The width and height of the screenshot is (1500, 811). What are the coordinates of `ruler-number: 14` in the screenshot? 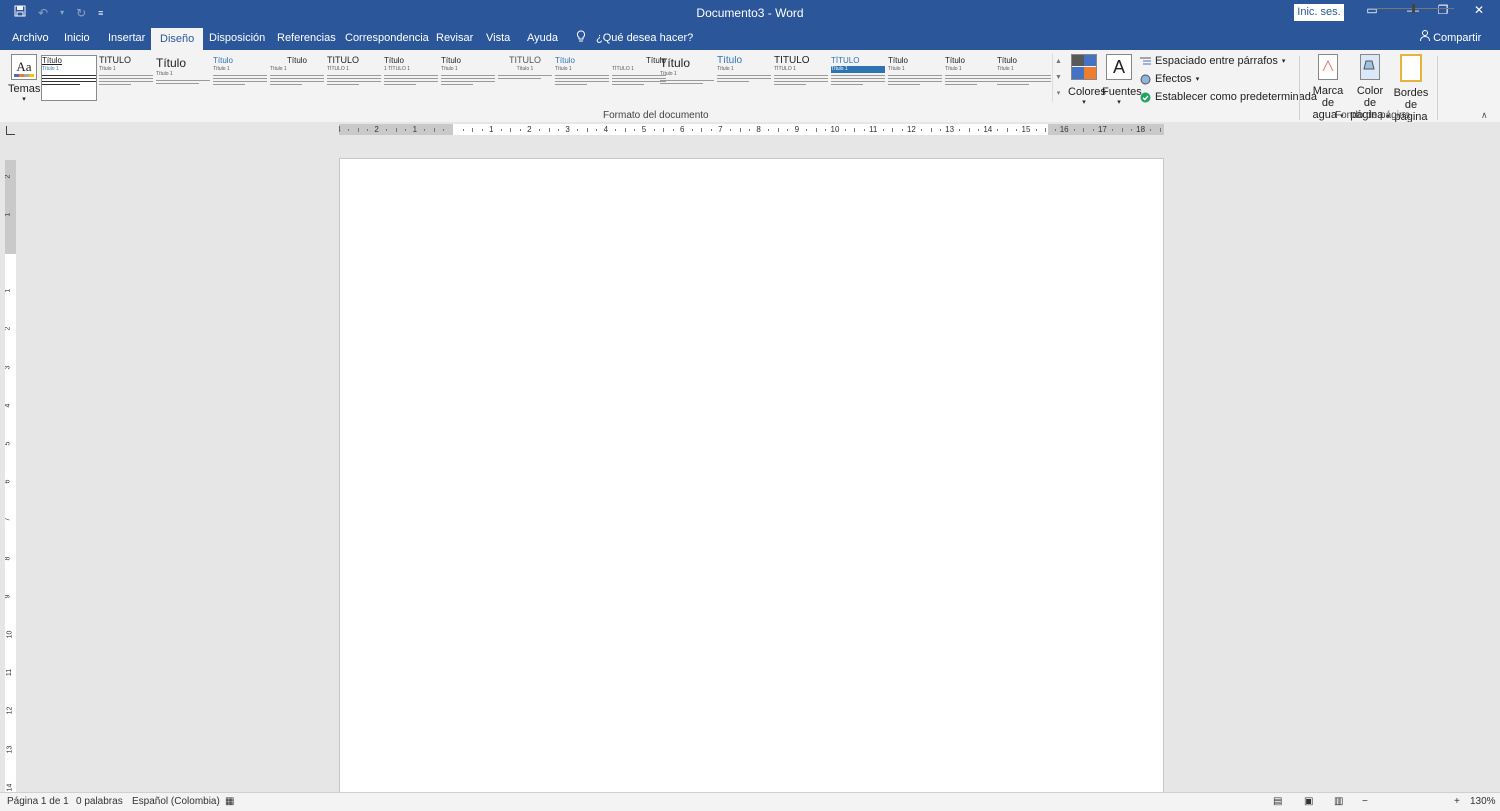 It's located at (10, 787).